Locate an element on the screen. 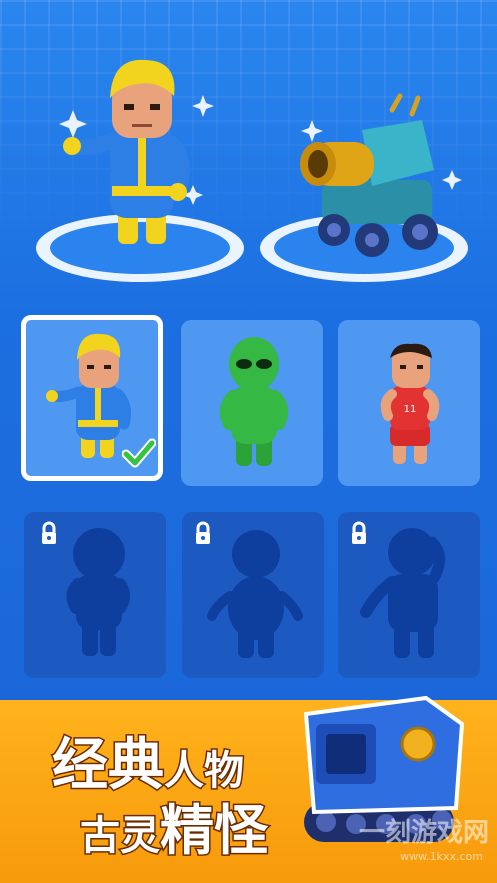  character-preview is located at coordinates (140, 170).